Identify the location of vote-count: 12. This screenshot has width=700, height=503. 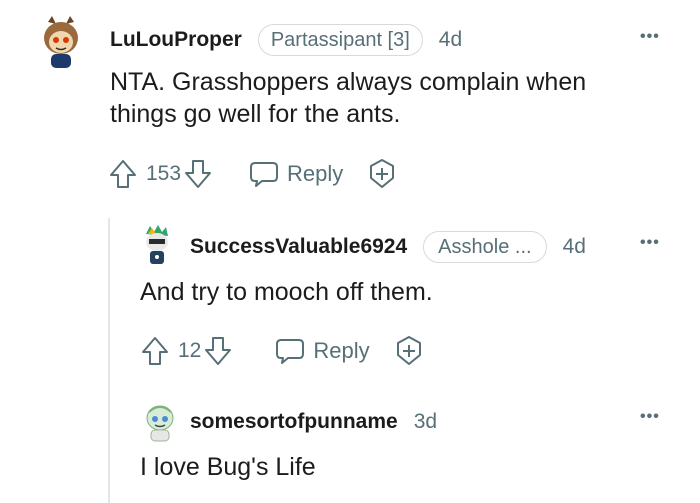
(190, 350).